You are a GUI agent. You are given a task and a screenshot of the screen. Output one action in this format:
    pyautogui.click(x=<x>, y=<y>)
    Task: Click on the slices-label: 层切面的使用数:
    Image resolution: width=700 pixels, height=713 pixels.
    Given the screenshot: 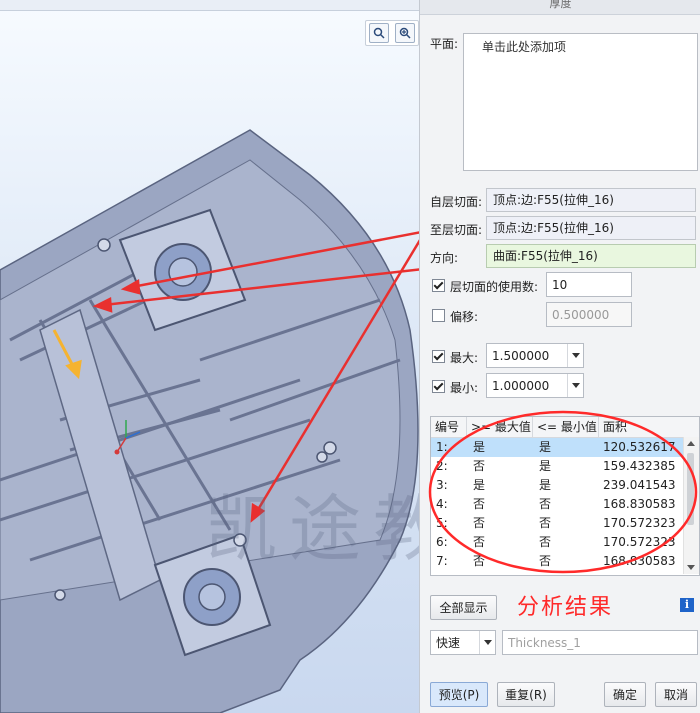 What is the action you would take?
    pyautogui.click(x=494, y=287)
    